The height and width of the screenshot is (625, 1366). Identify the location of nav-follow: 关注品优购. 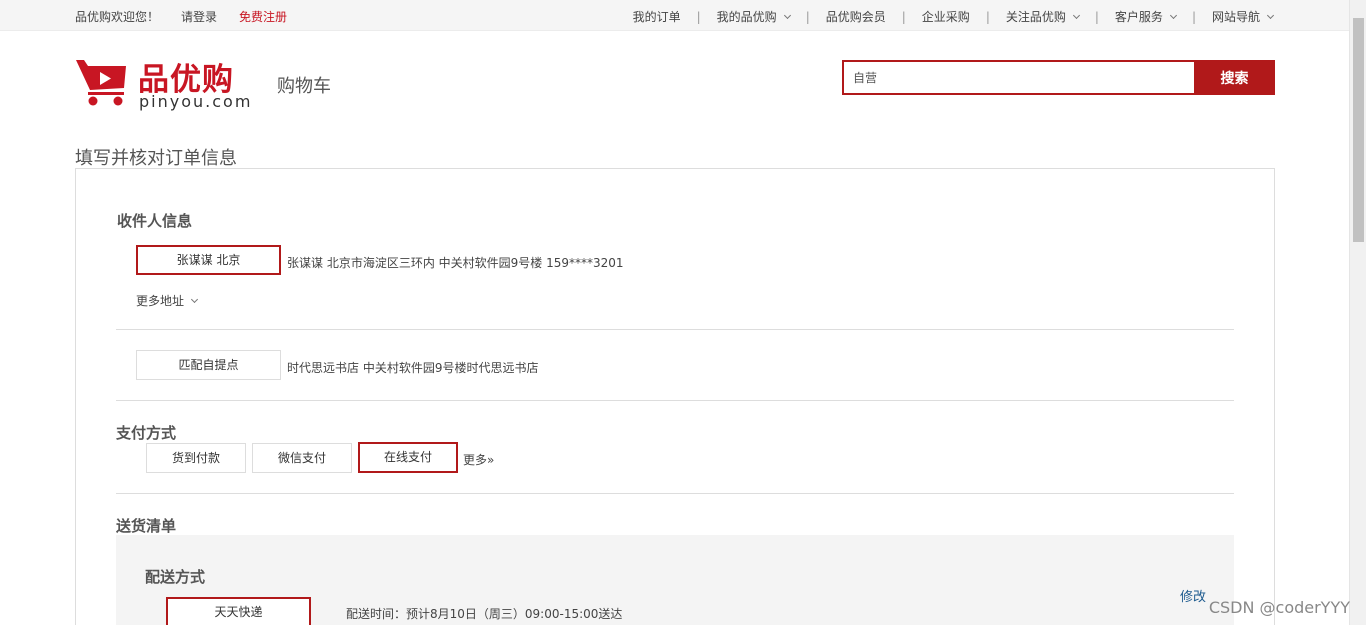
(1043, 16).